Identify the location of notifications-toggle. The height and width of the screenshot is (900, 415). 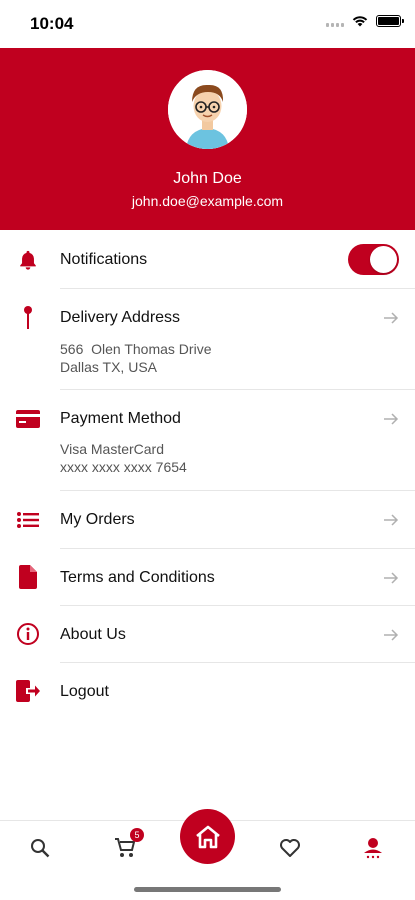
(373, 259).